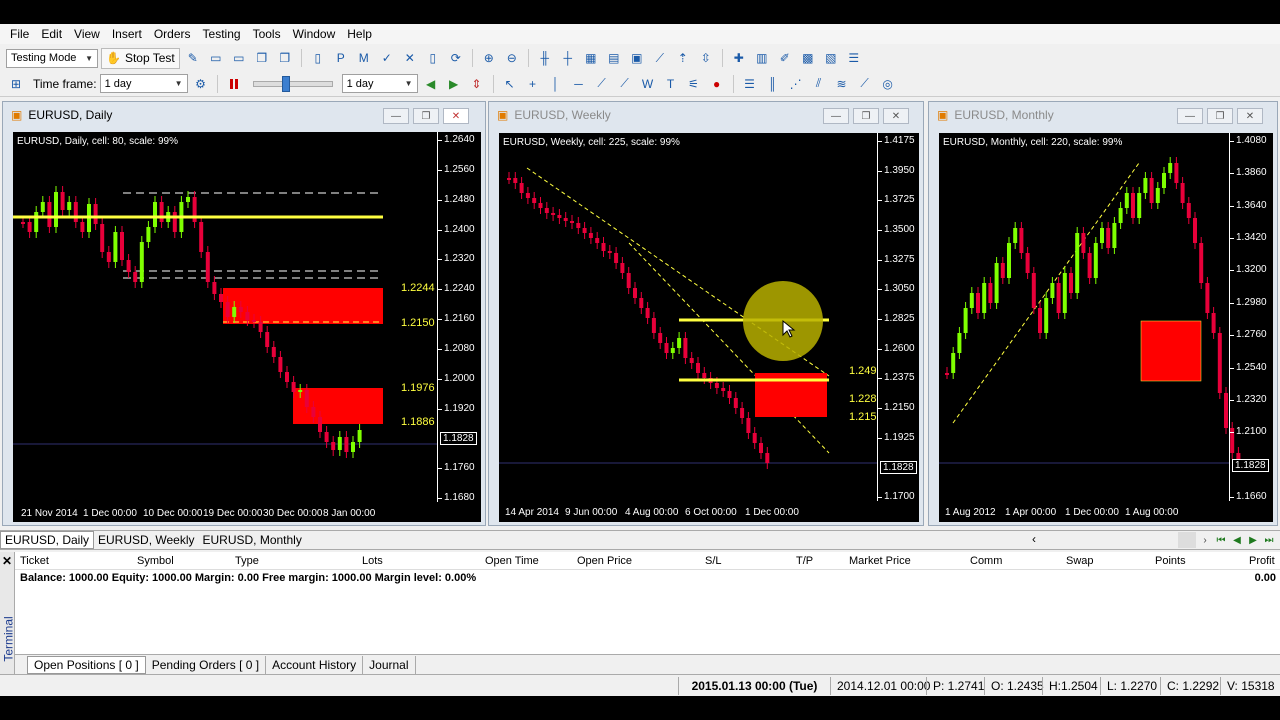 The image size is (1280, 720). What do you see at coordinates (193, 58) in the screenshot?
I see `edit-icon: ✎` at bounding box center [193, 58].